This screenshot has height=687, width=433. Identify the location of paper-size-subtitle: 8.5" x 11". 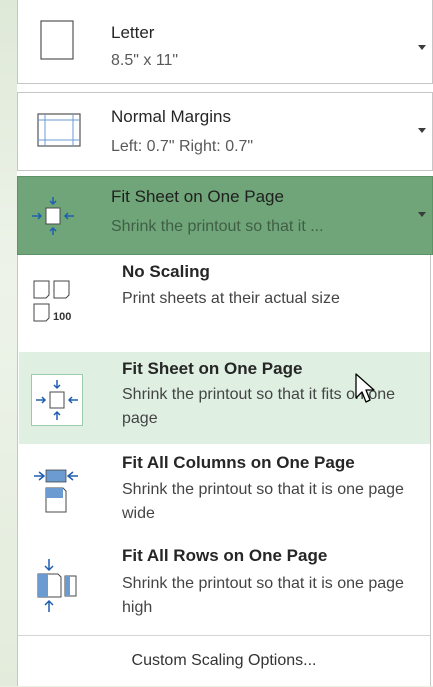
(145, 60).